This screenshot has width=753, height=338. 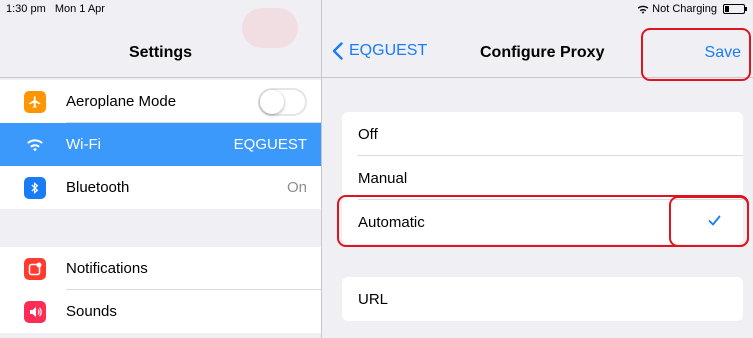 What do you see at coordinates (542, 52) in the screenshot?
I see `page-title: Configure Proxy` at bounding box center [542, 52].